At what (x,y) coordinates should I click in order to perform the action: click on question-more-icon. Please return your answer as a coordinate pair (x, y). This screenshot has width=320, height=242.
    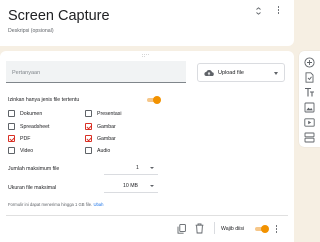
    Looking at the image, I should click on (276, 230).